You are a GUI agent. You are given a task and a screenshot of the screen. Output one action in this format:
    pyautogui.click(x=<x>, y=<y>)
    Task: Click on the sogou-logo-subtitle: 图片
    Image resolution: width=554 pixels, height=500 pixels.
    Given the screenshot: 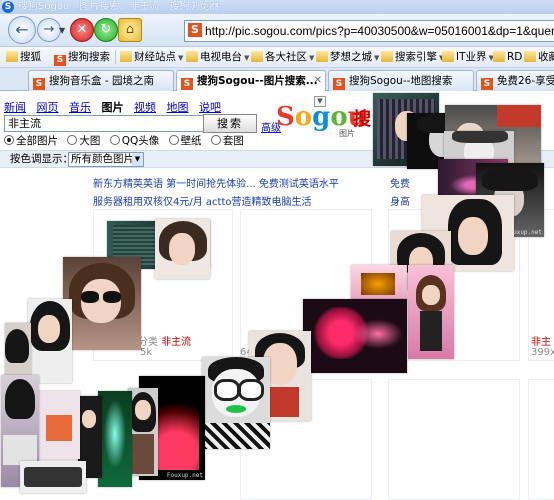 What is the action you would take?
    pyautogui.click(x=347, y=133)
    